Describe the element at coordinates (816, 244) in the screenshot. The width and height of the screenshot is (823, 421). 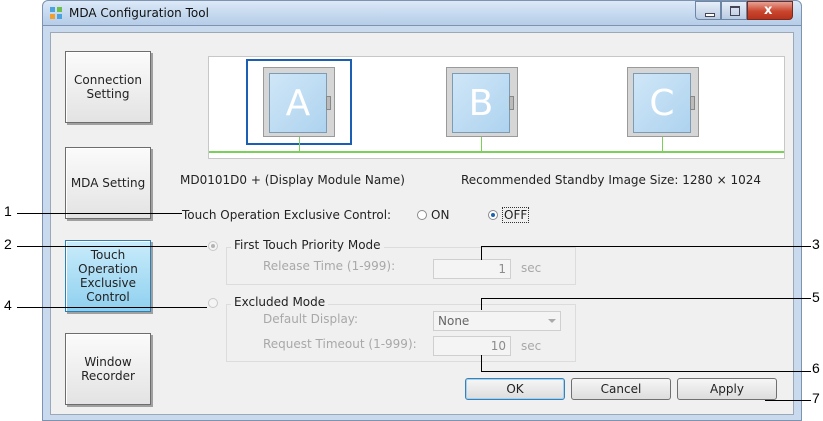
I see `callout-3: 3` at that location.